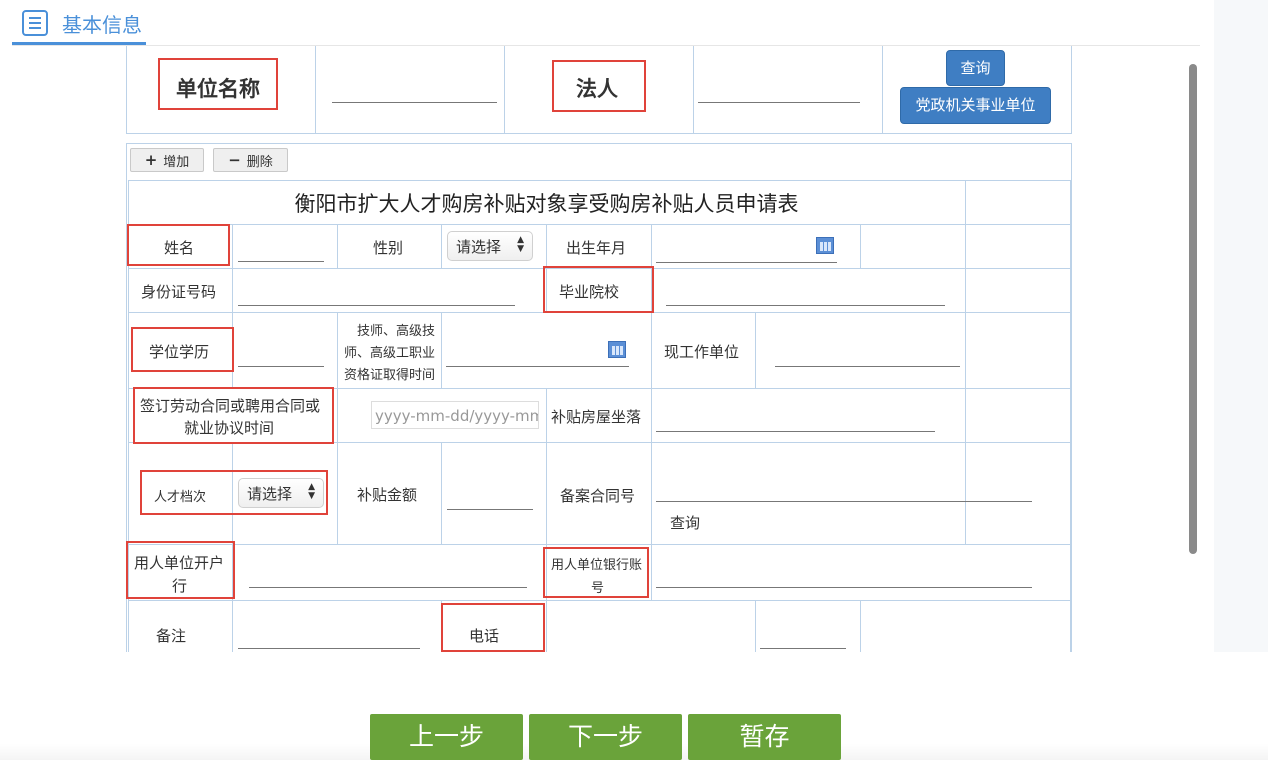 Image resolution: width=1268 pixels, height=760 pixels. Describe the element at coordinates (446, 737) in the screenshot. I see `prev-step-button: 上一步` at that location.